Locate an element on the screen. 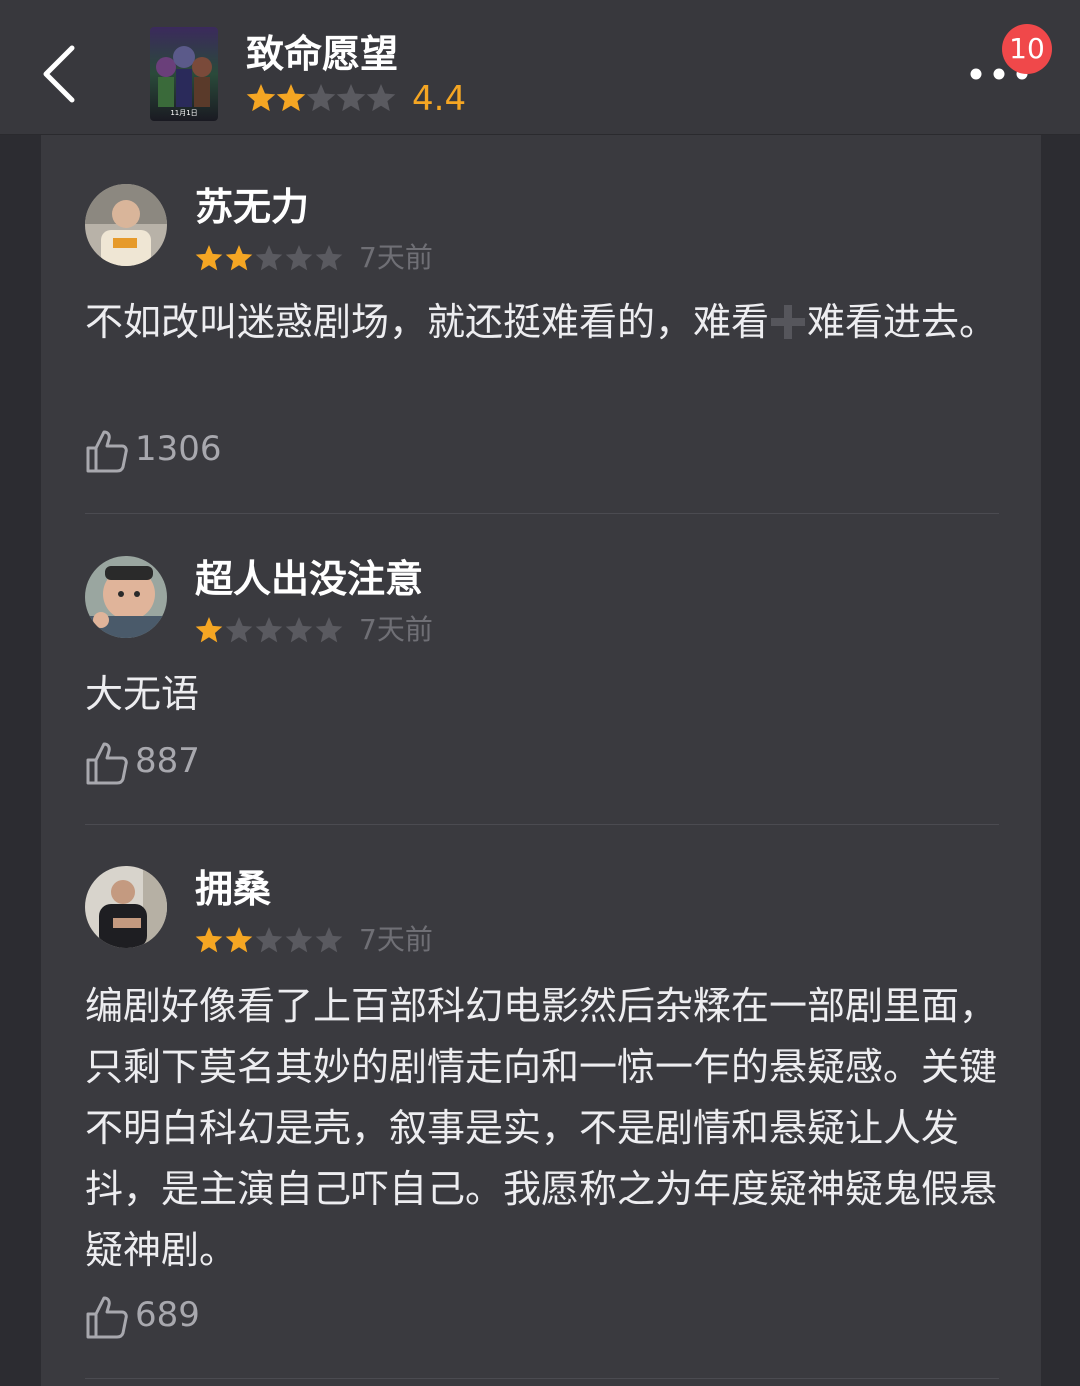 The image size is (1080, 1386). left-gutter is located at coordinates (20, 760).